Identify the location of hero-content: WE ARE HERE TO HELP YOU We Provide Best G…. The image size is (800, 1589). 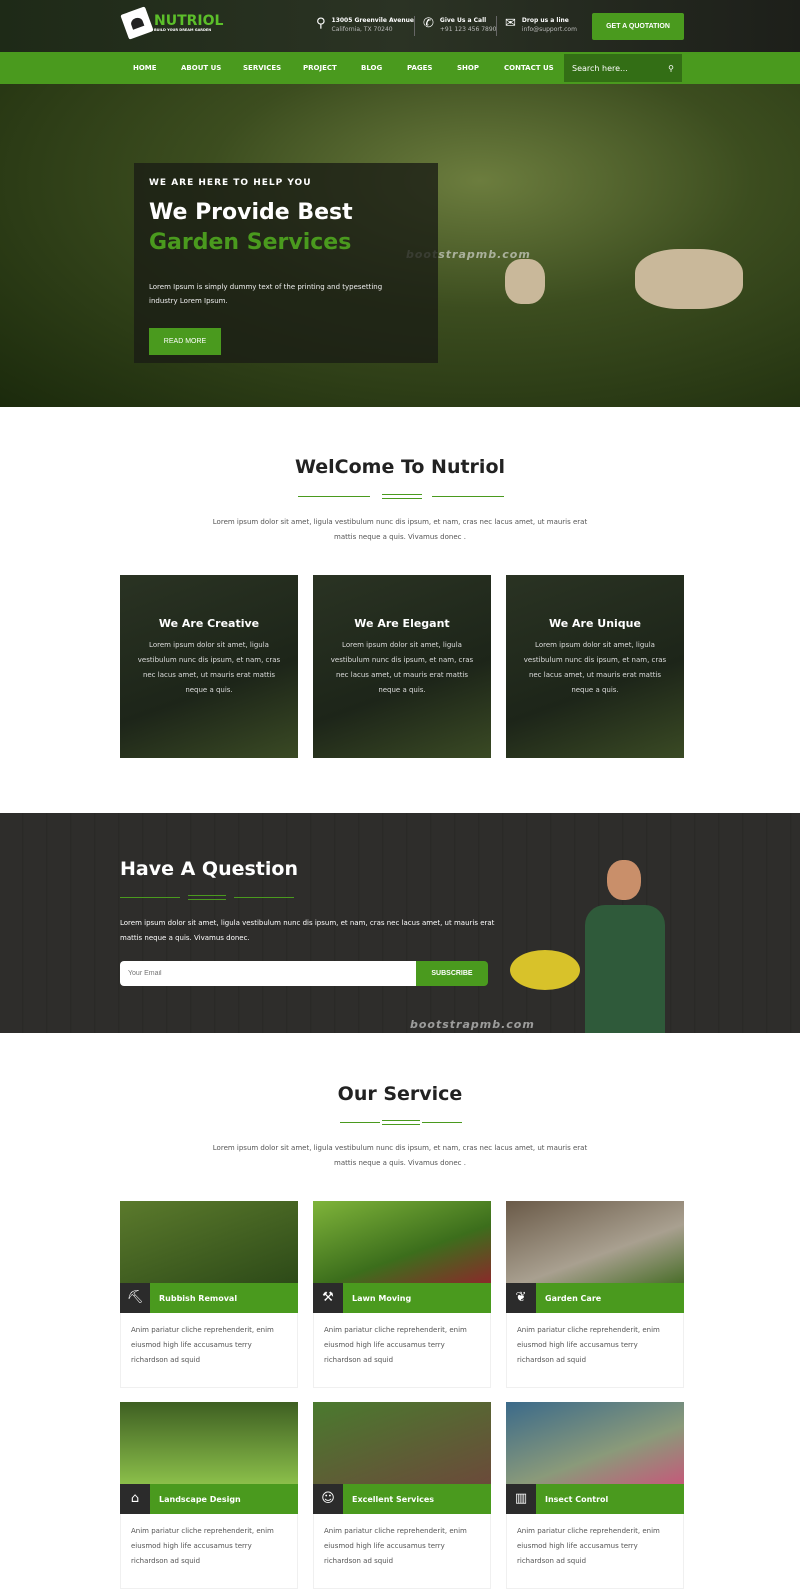
(286, 263).